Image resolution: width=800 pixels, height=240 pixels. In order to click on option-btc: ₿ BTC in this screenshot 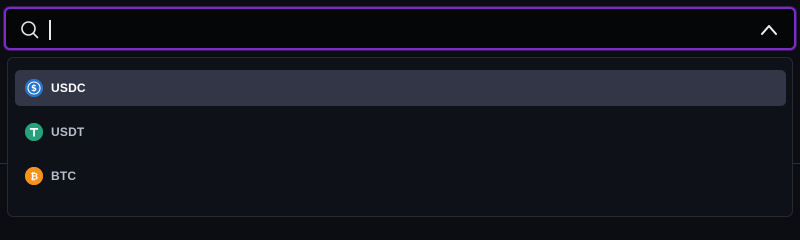, I will do `click(400, 176)`.